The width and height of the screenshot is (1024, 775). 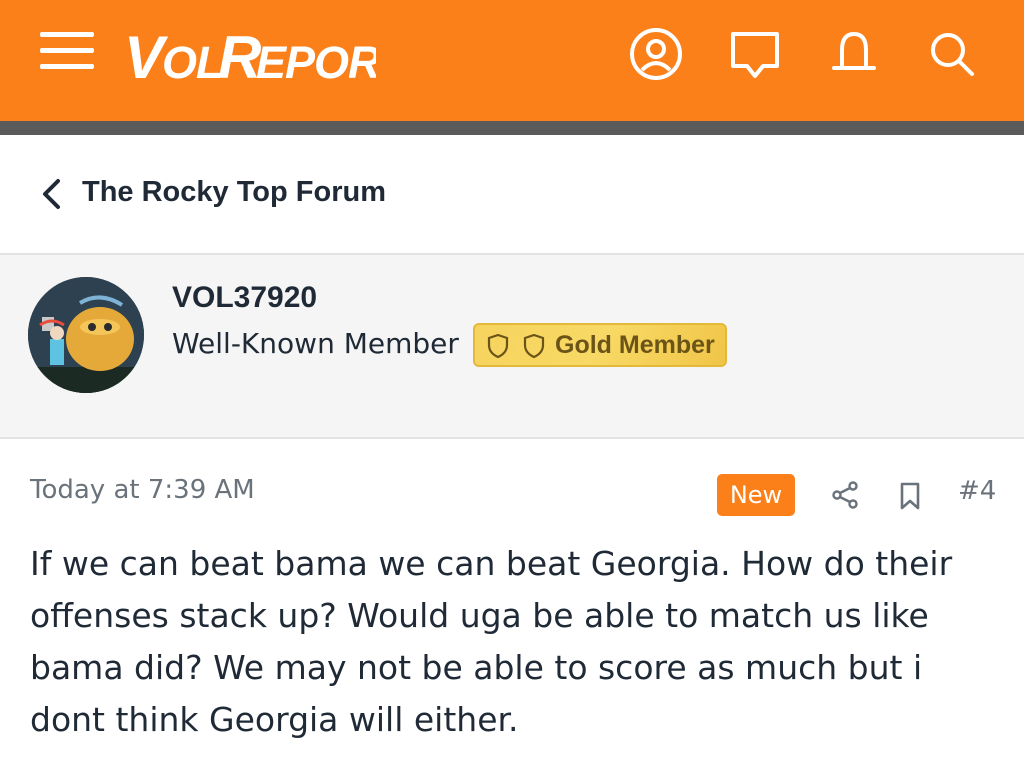 What do you see at coordinates (315, 343) in the screenshot?
I see `member-title: Well-Known Member` at bounding box center [315, 343].